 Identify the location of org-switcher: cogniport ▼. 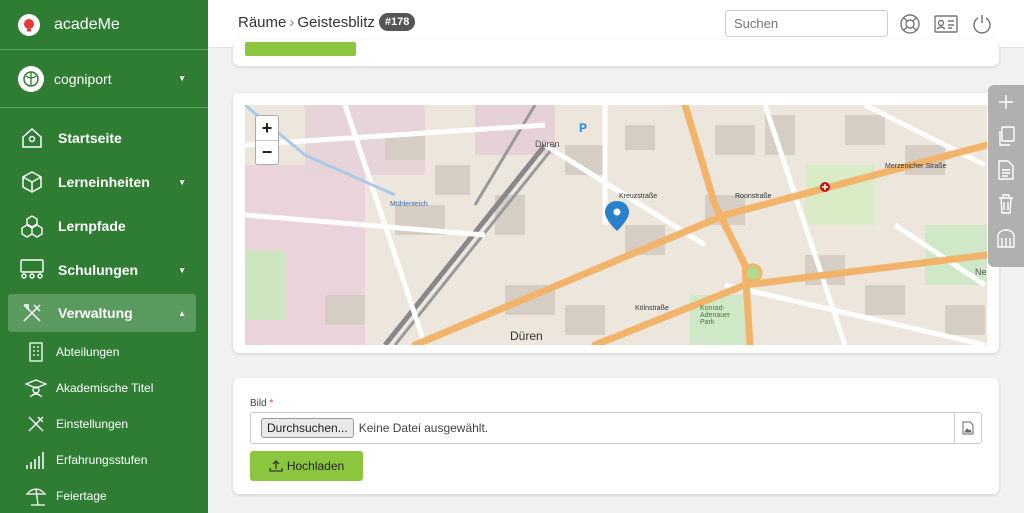
(104, 79).